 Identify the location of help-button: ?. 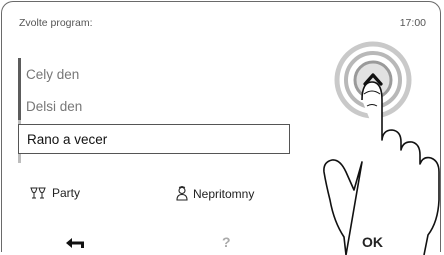
(226, 242).